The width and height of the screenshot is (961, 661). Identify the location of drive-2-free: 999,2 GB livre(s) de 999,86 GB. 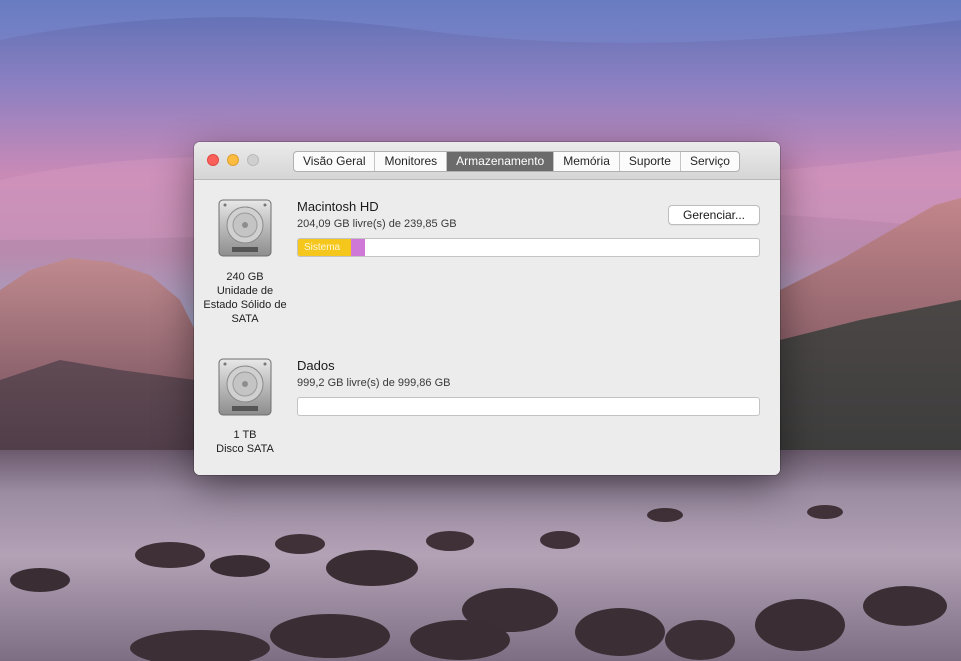
(374, 383).